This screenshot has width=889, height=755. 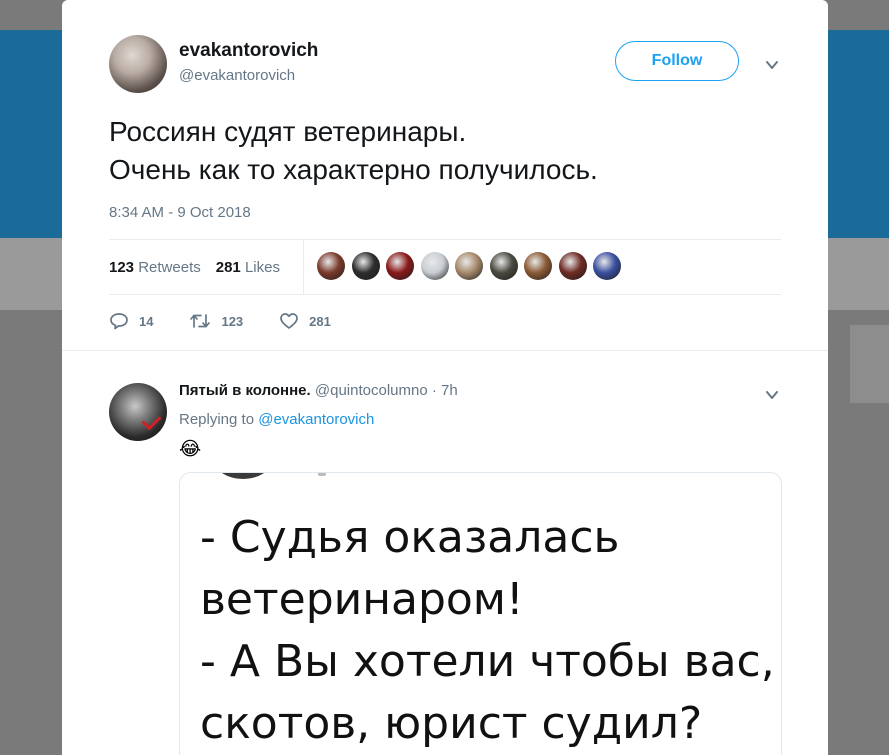 What do you see at coordinates (243, 476) in the screenshot?
I see `media-partial-avatar` at bounding box center [243, 476].